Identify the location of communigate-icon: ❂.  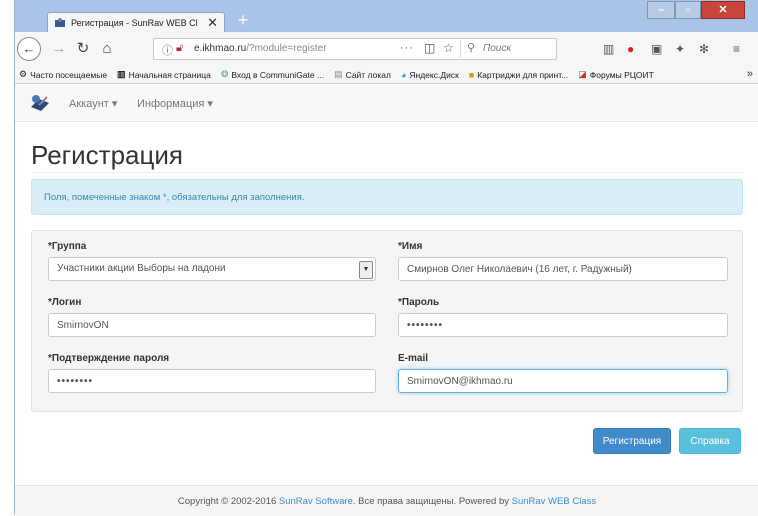
(224, 74).